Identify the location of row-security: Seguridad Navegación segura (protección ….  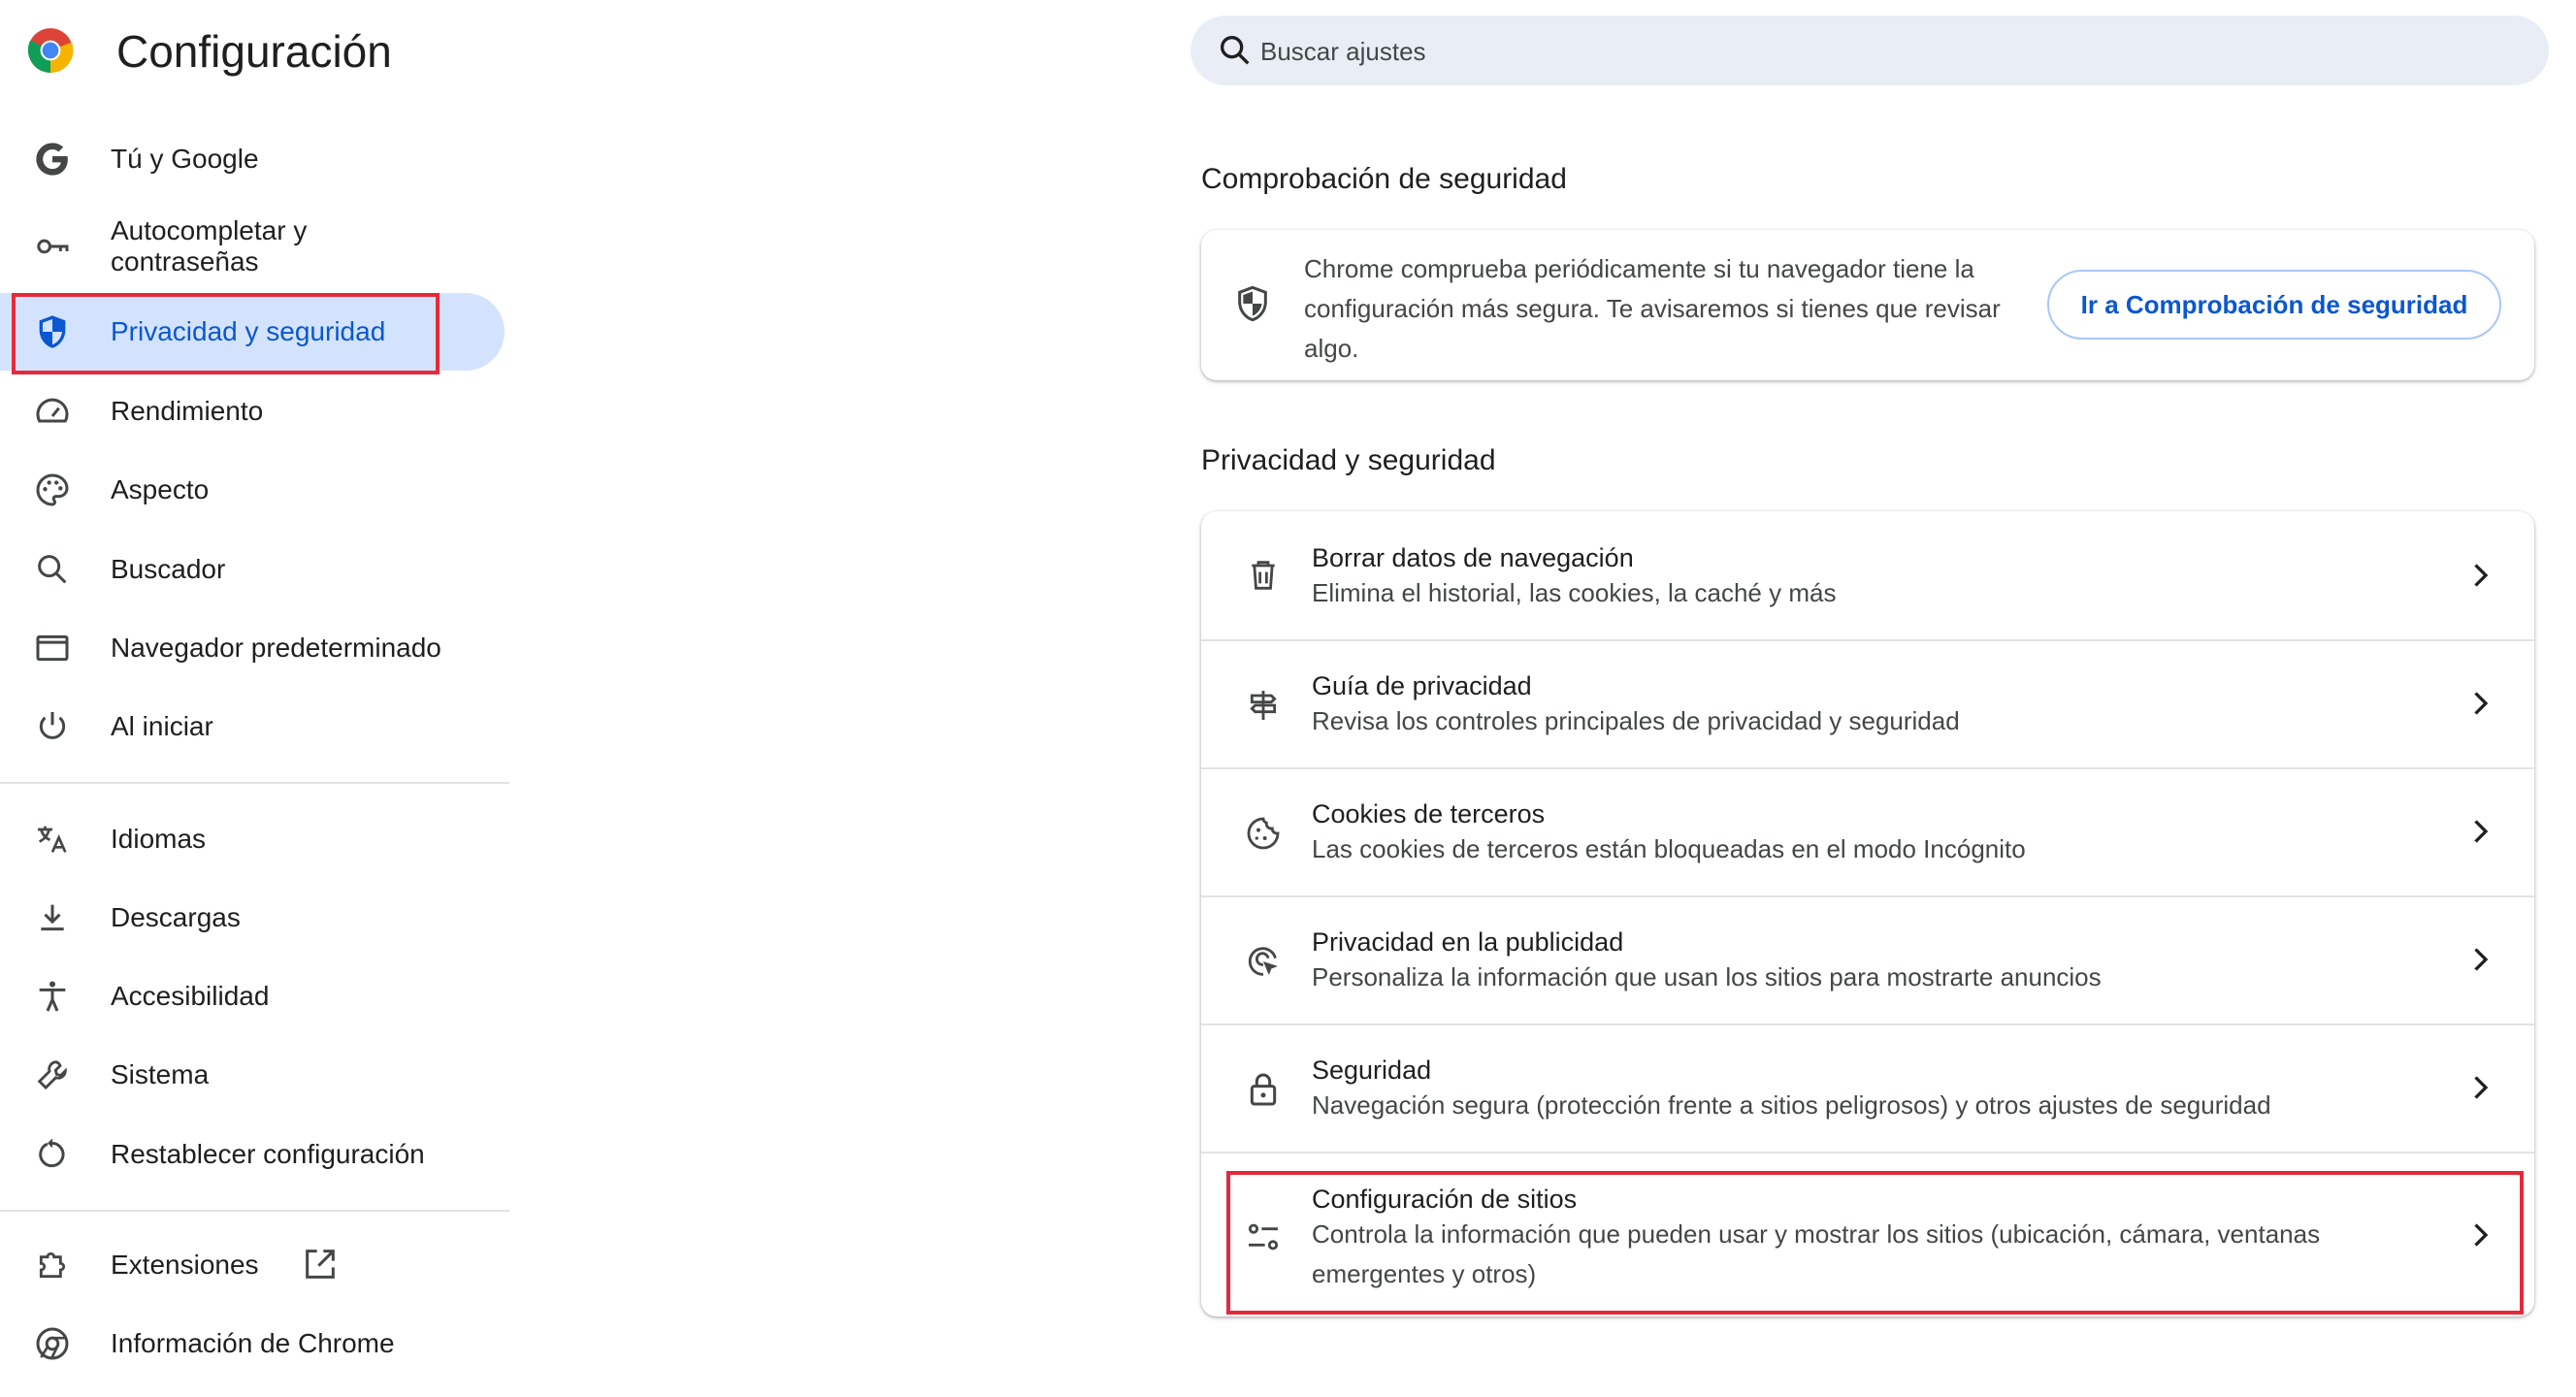
(1868, 1088).